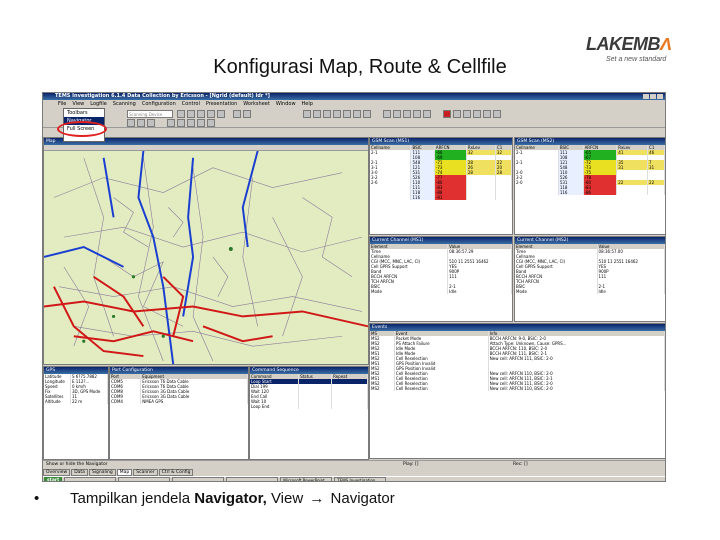 This screenshot has height=540, width=720. I want to click on record-icon, so click(447, 114).